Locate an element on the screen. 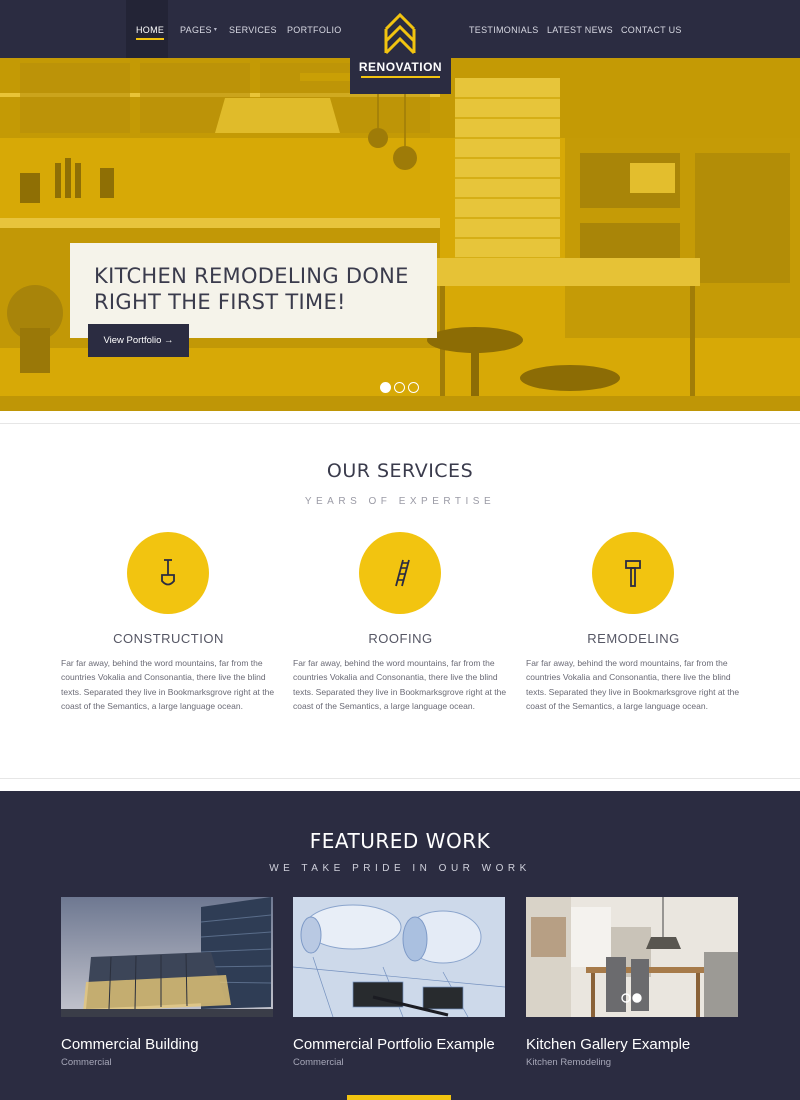 This screenshot has width=800, height=1100. service-name: CONSTRUCTION is located at coordinates (168, 638).